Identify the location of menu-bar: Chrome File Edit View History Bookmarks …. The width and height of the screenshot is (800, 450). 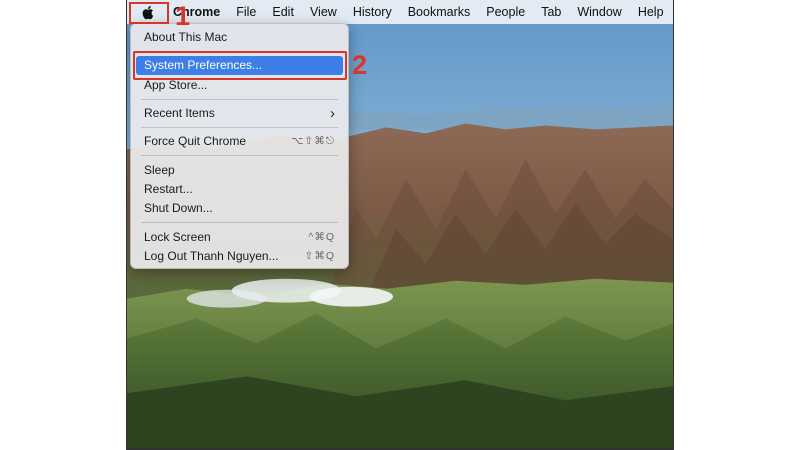
(400, 12).